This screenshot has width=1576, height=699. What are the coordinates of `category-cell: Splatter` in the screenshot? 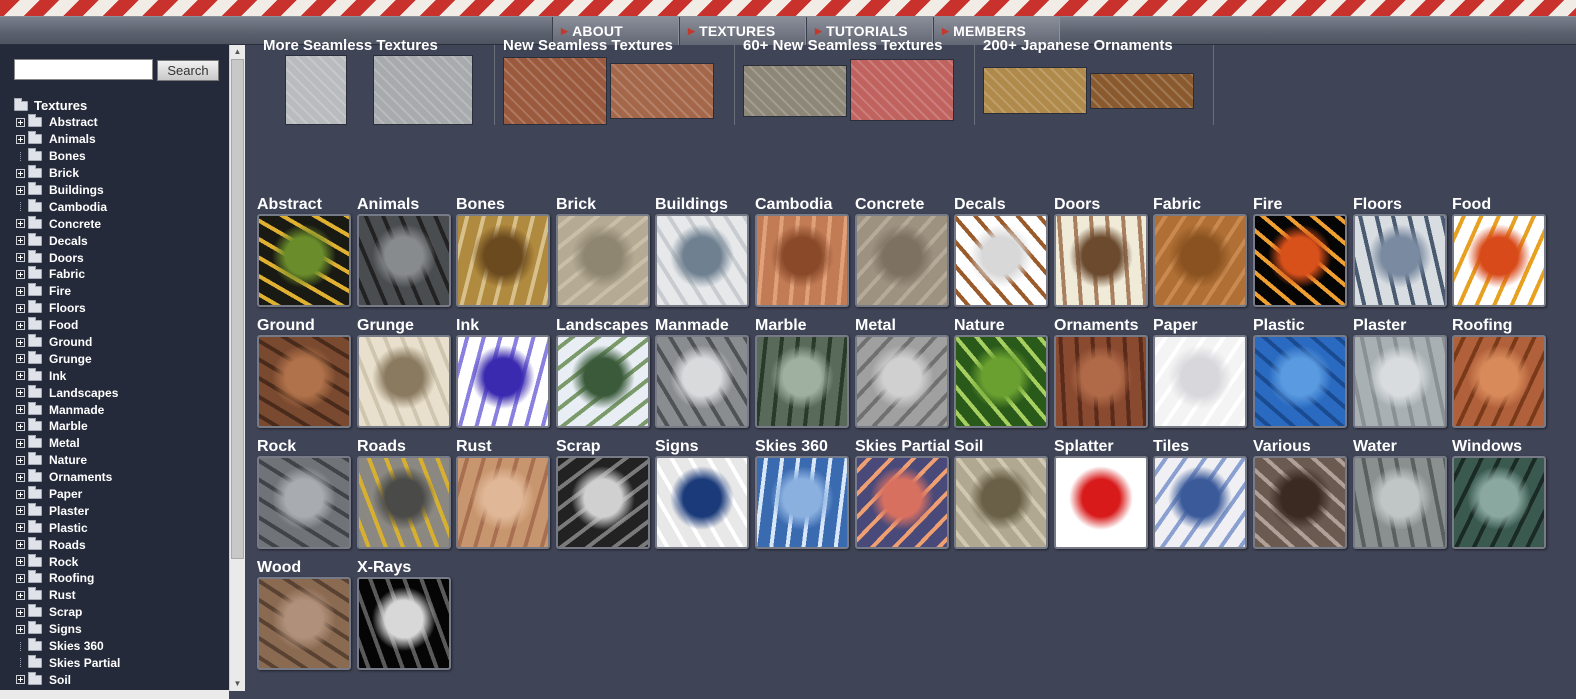 It's located at (1101, 493).